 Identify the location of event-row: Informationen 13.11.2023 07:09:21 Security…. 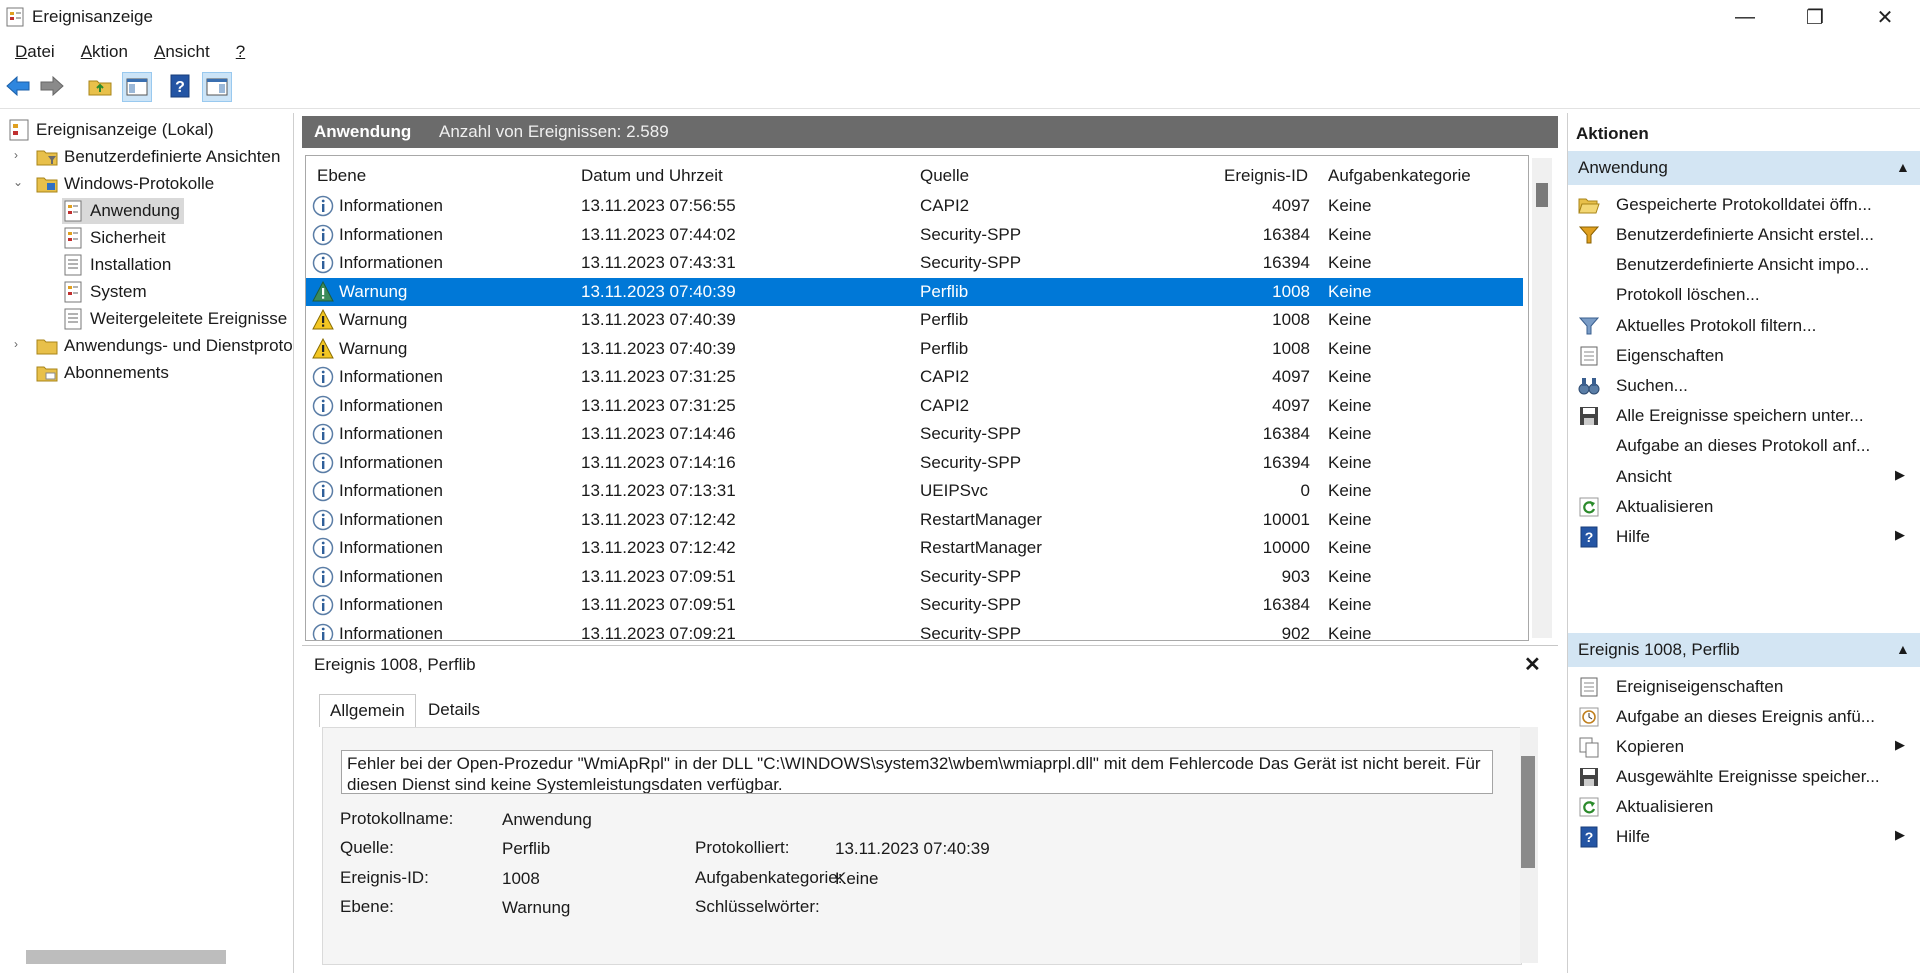
(914, 630).